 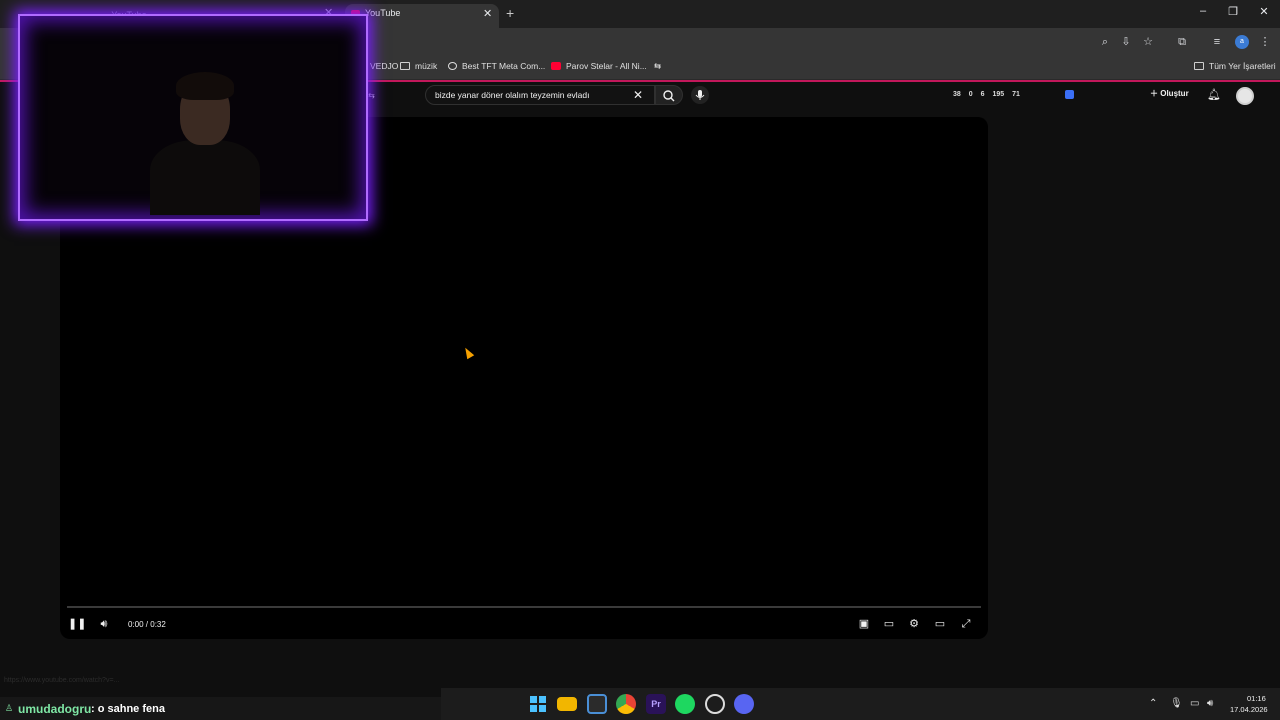 What do you see at coordinates (1233, 14) in the screenshot?
I see `restore-button: ❐` at bounding box center [1233, 14].